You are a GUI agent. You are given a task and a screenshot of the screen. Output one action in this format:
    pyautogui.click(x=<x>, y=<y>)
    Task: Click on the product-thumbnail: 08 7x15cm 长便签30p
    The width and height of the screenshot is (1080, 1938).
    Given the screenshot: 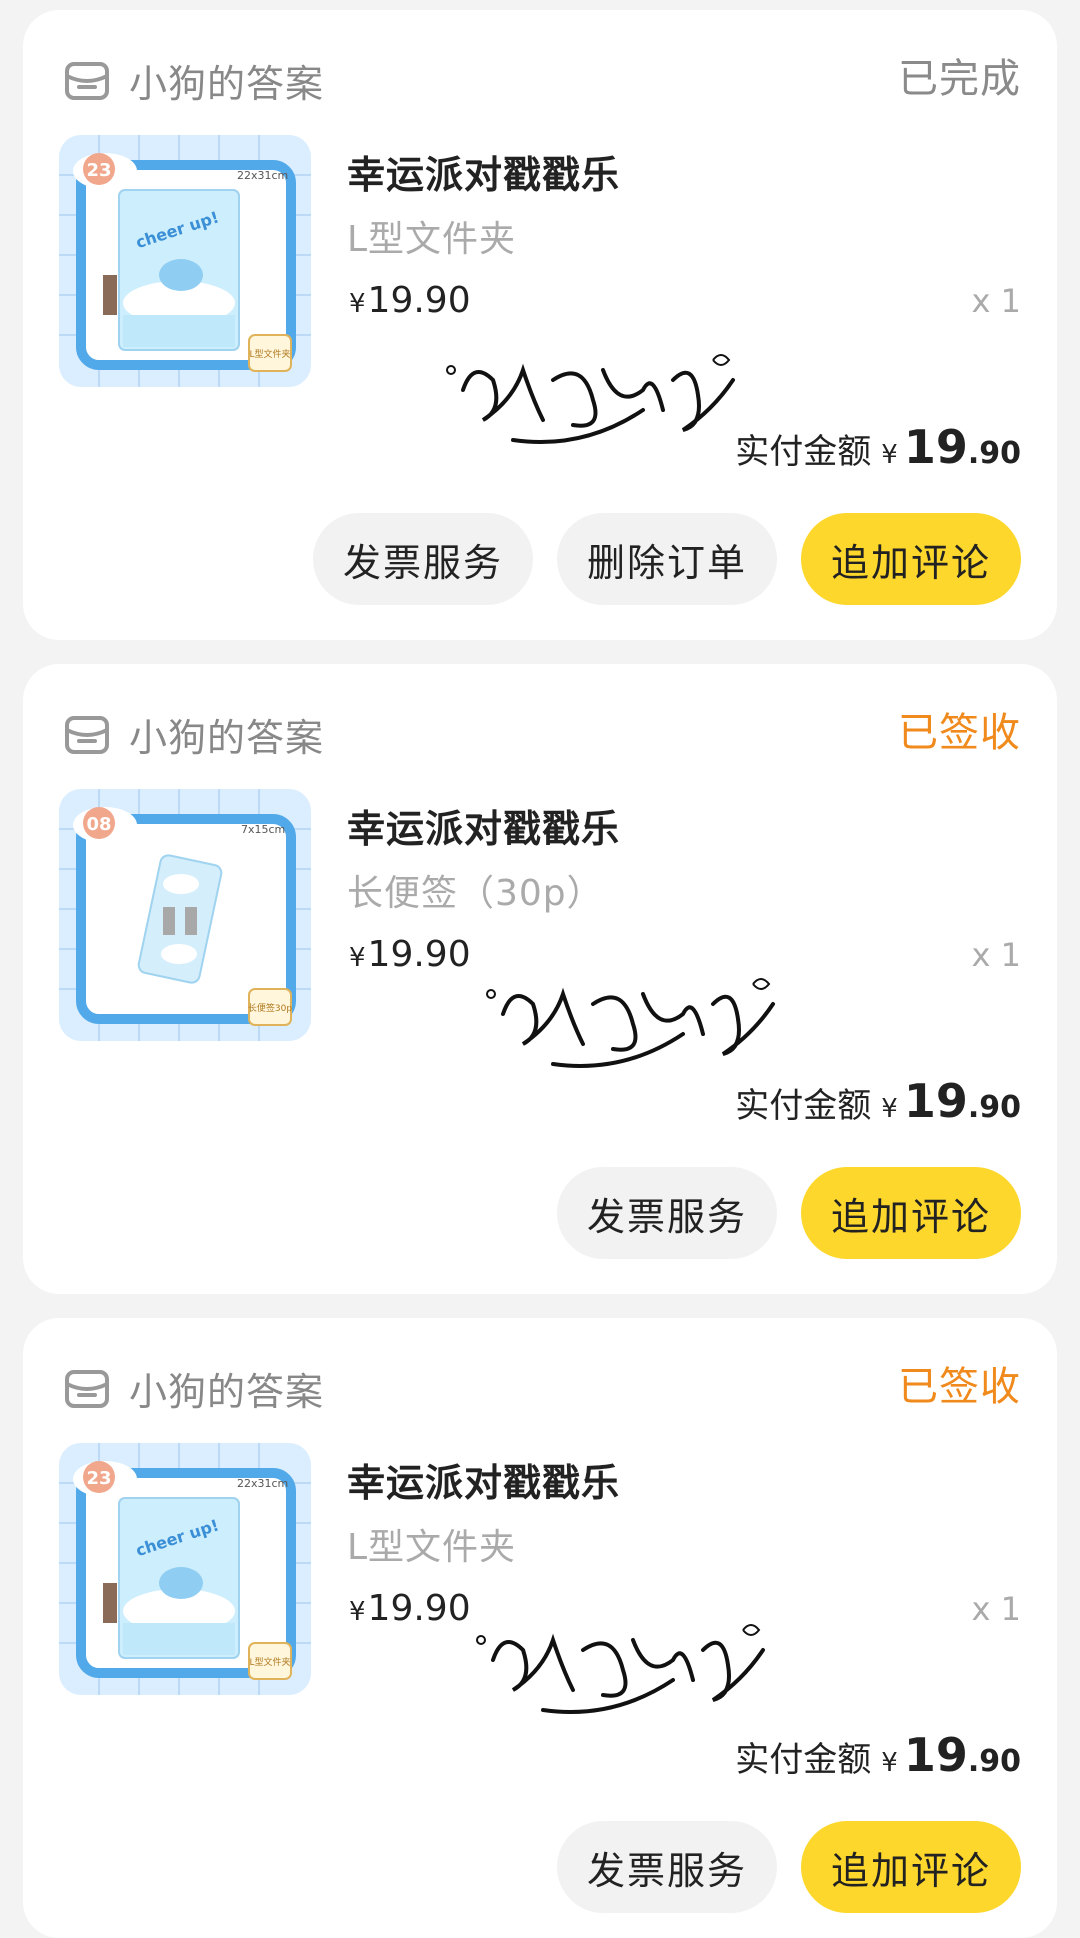 What is the action you would take?
    pyautogui.click(x=185, y=915)
    